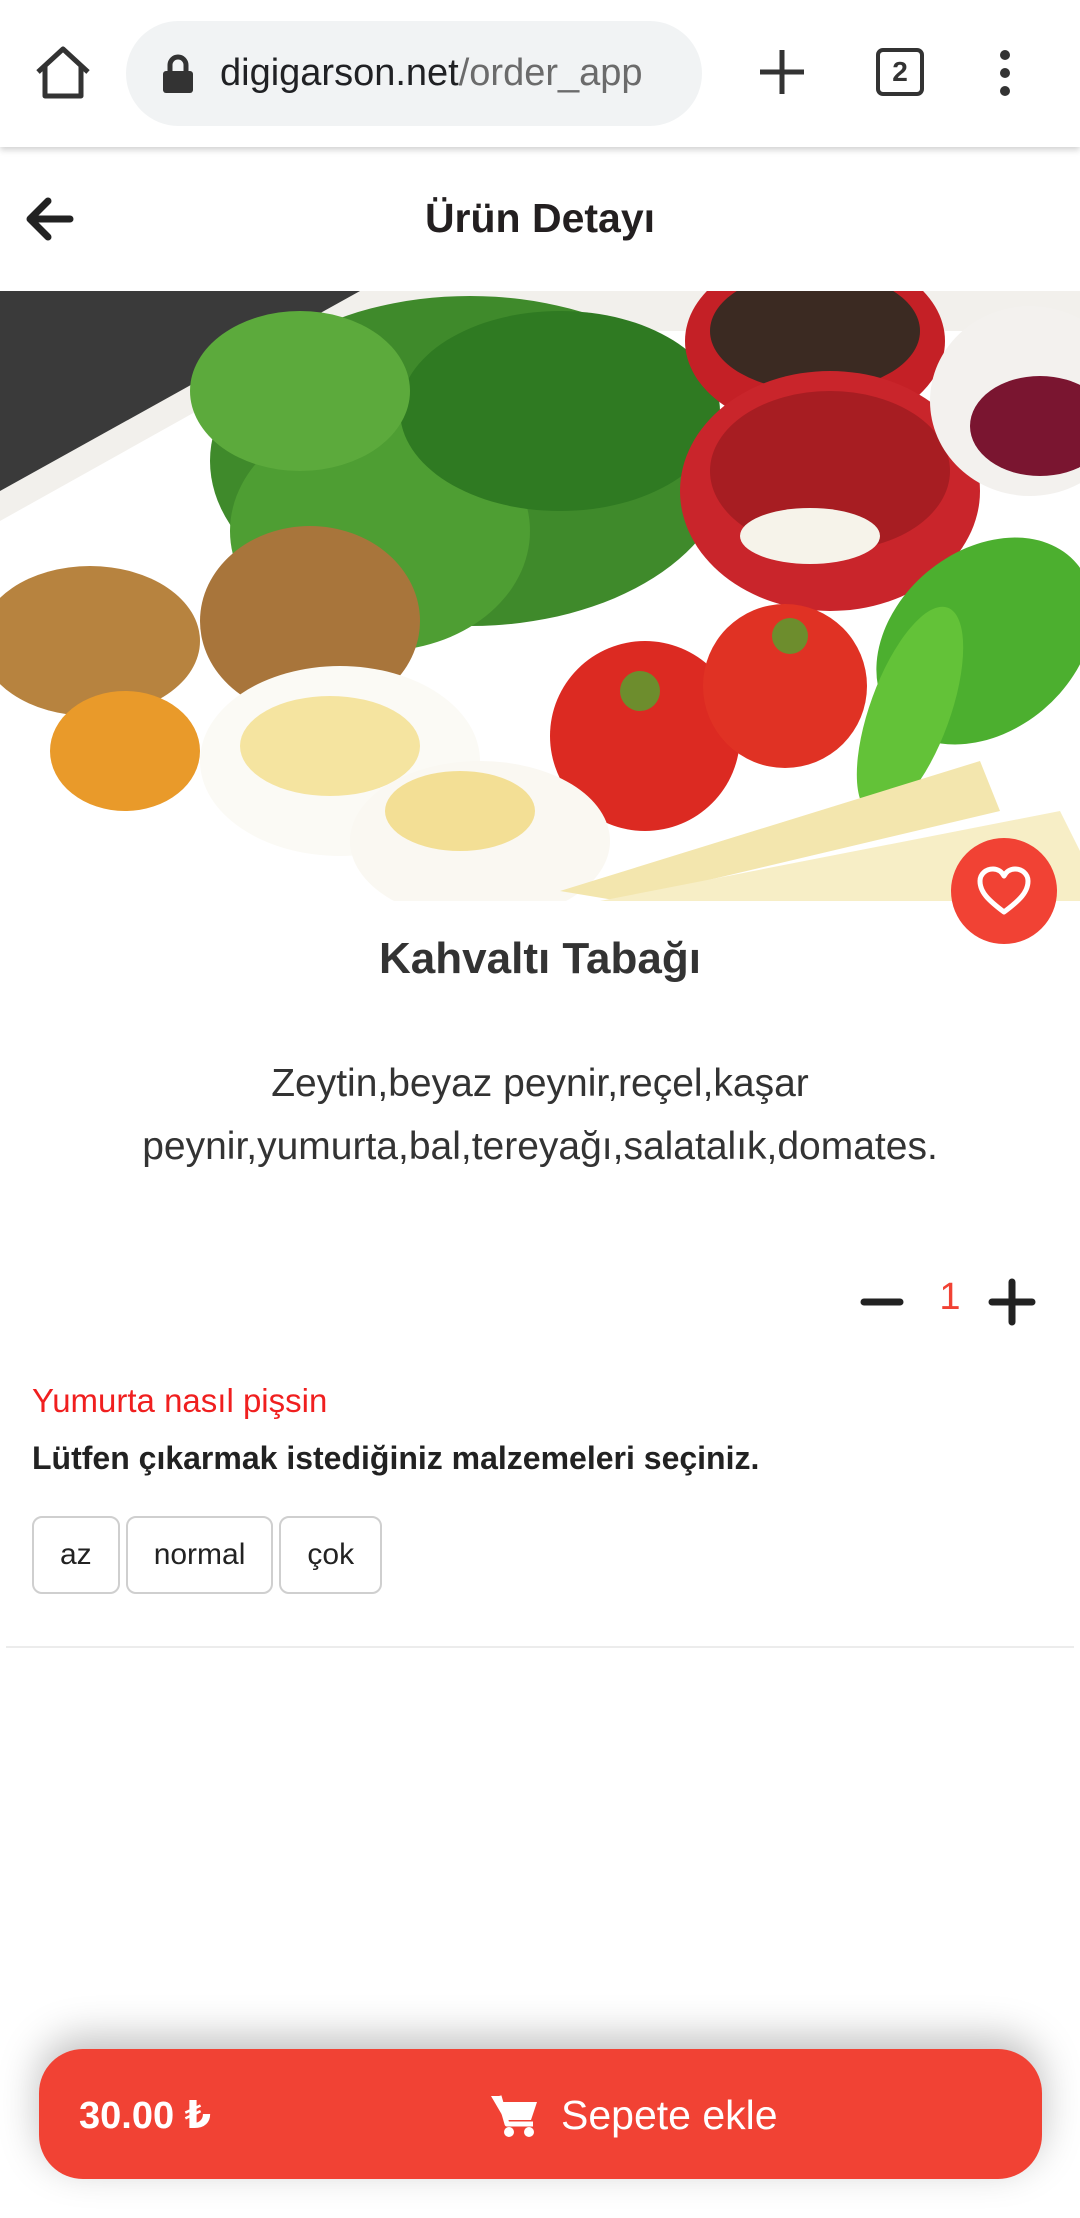  Describe the element at coordinates (145, 2116) in the screenshot. I see `price-label: 30.00 ₺` at that location.